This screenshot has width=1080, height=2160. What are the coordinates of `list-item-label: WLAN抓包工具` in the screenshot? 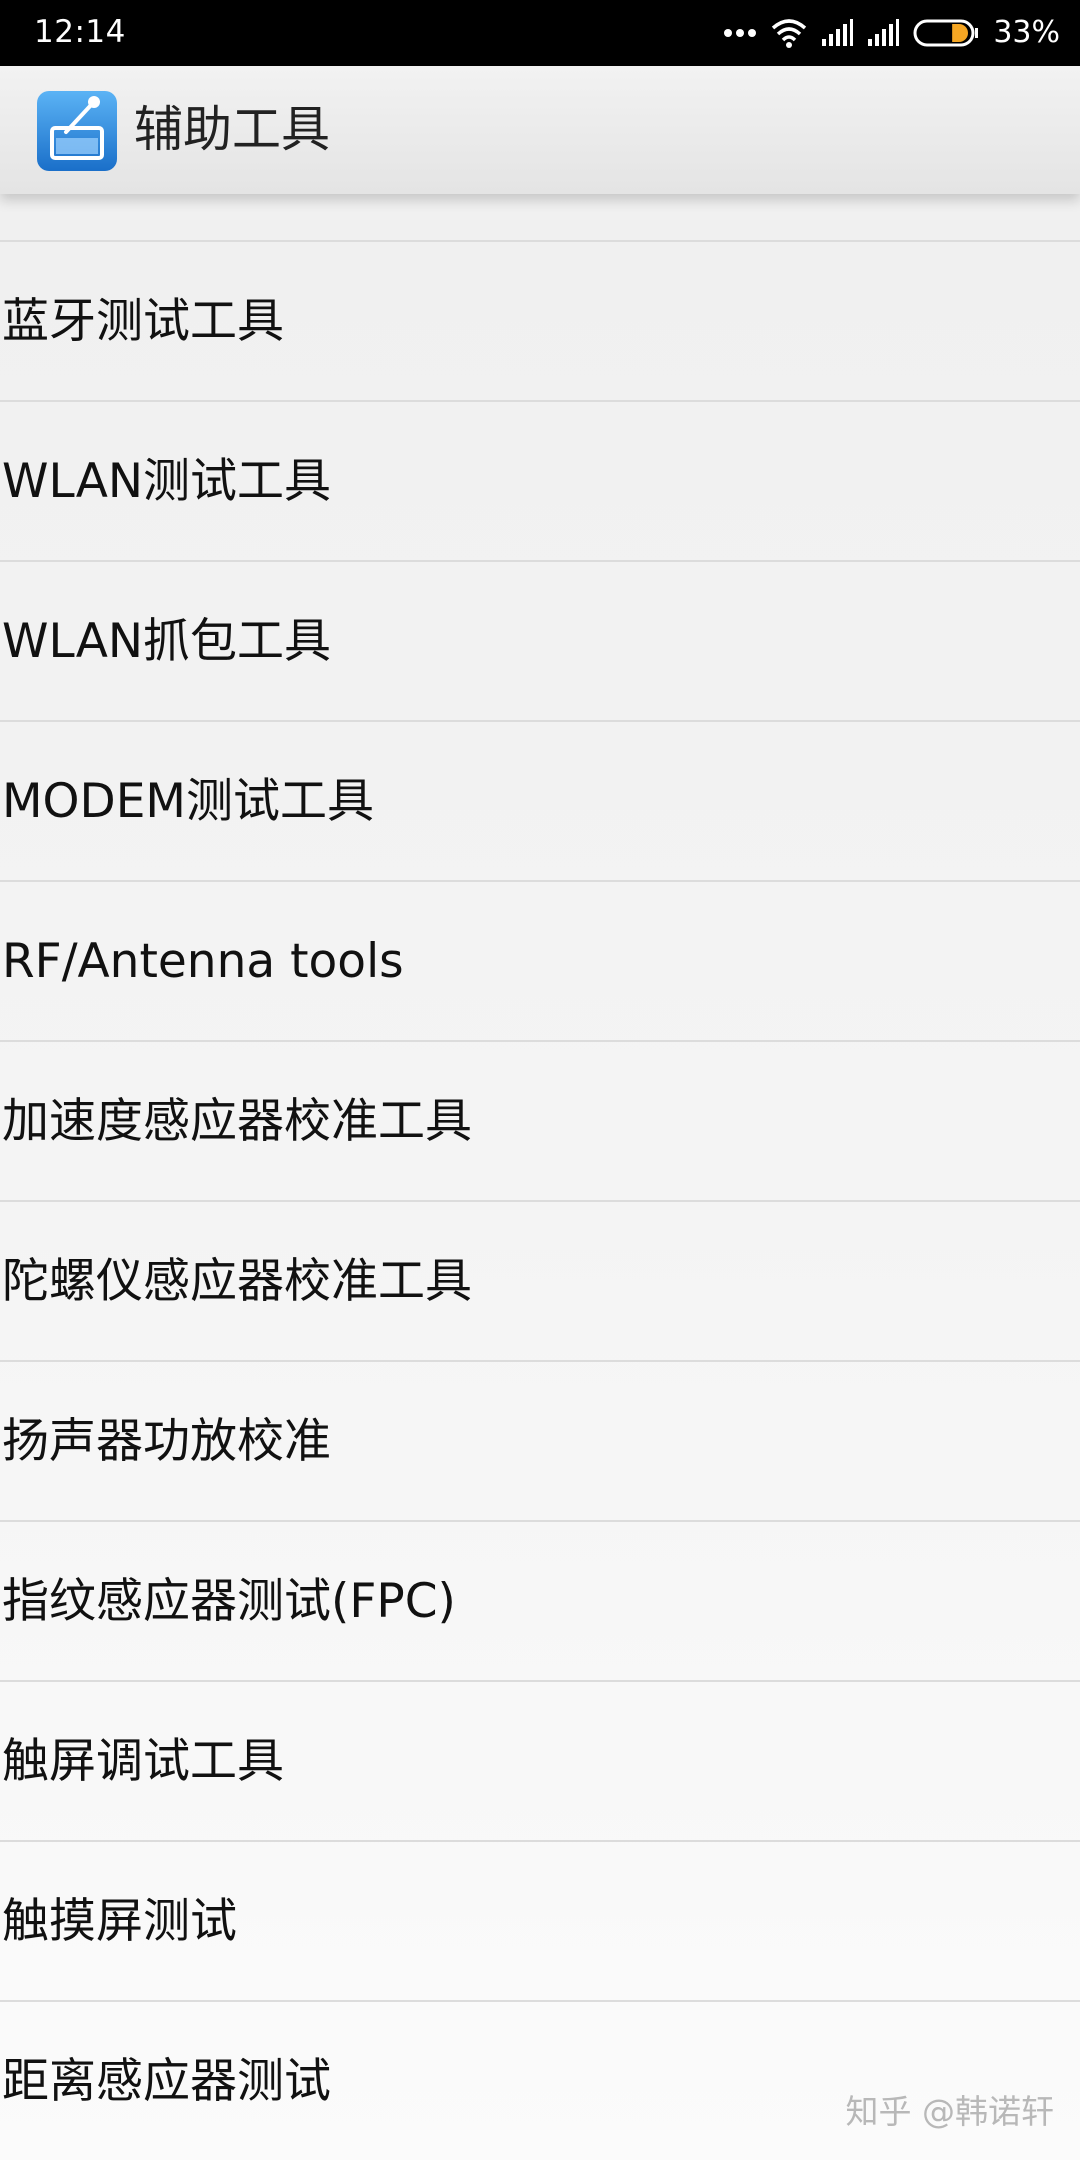 It's located at (167, 641).